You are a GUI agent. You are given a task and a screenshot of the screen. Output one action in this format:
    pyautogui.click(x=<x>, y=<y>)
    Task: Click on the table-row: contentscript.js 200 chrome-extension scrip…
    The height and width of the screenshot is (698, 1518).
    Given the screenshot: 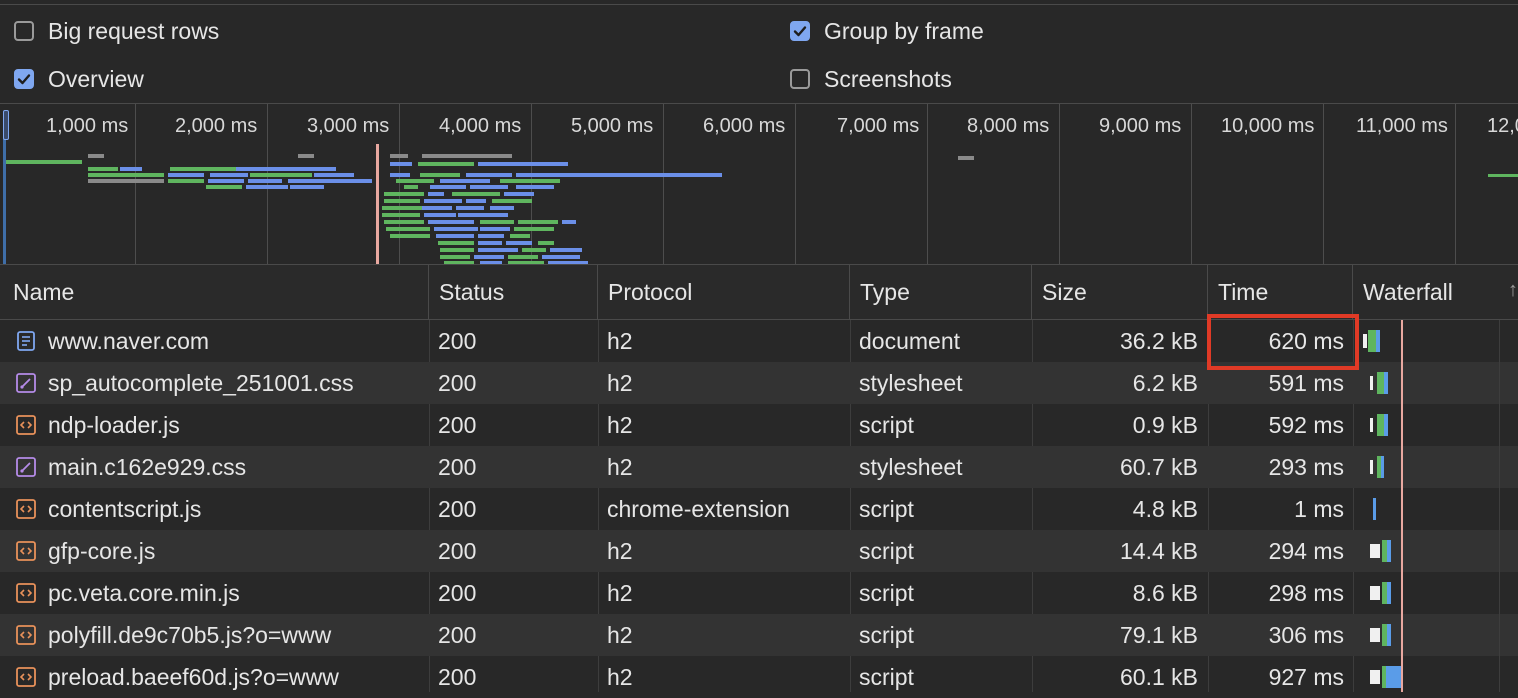 What is the action you would take?
    pyautogui.click(x=759, y=509)
    